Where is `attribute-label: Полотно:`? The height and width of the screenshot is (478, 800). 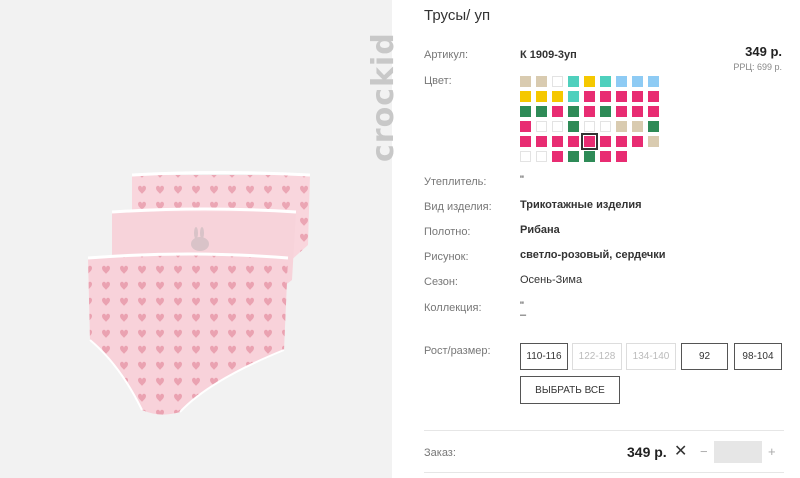
attribute-label: Полотно: is located at coordinates (447, 232).